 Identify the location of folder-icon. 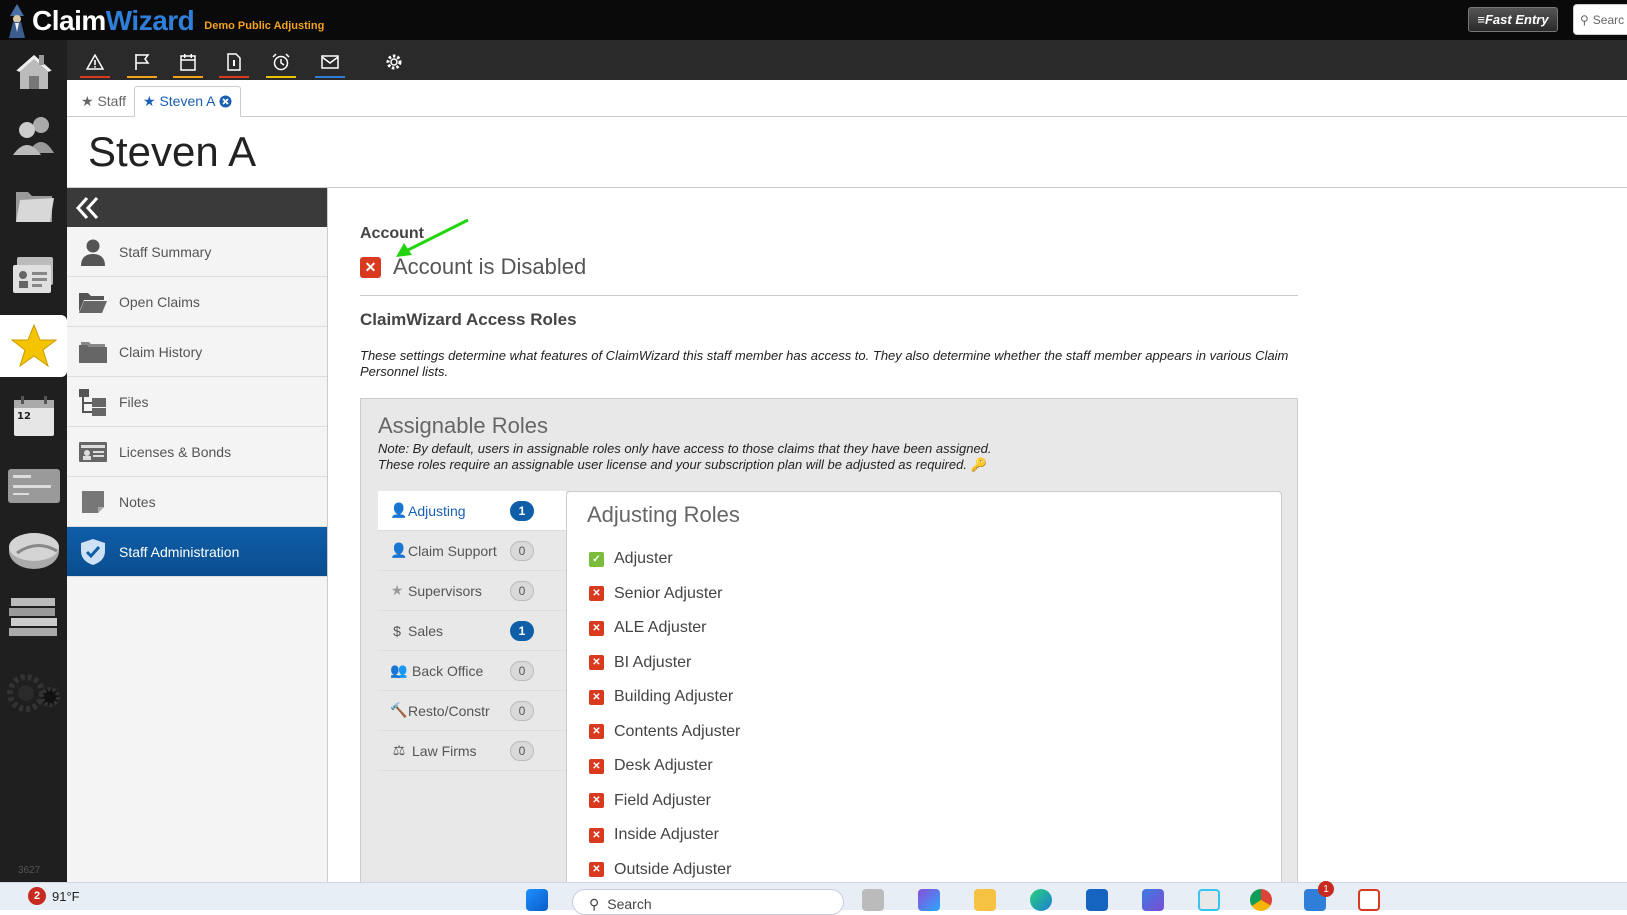
(33, 206).